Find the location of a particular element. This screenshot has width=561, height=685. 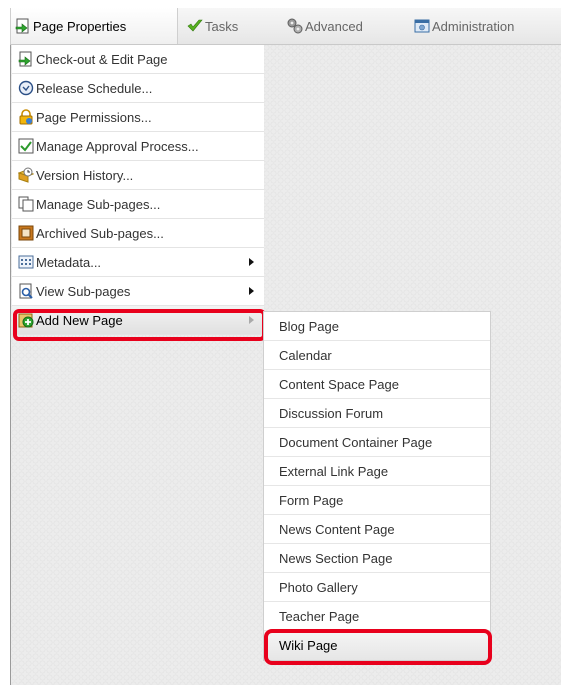

tab-page-properties: Page Properties is located at coordinates (94, 26).